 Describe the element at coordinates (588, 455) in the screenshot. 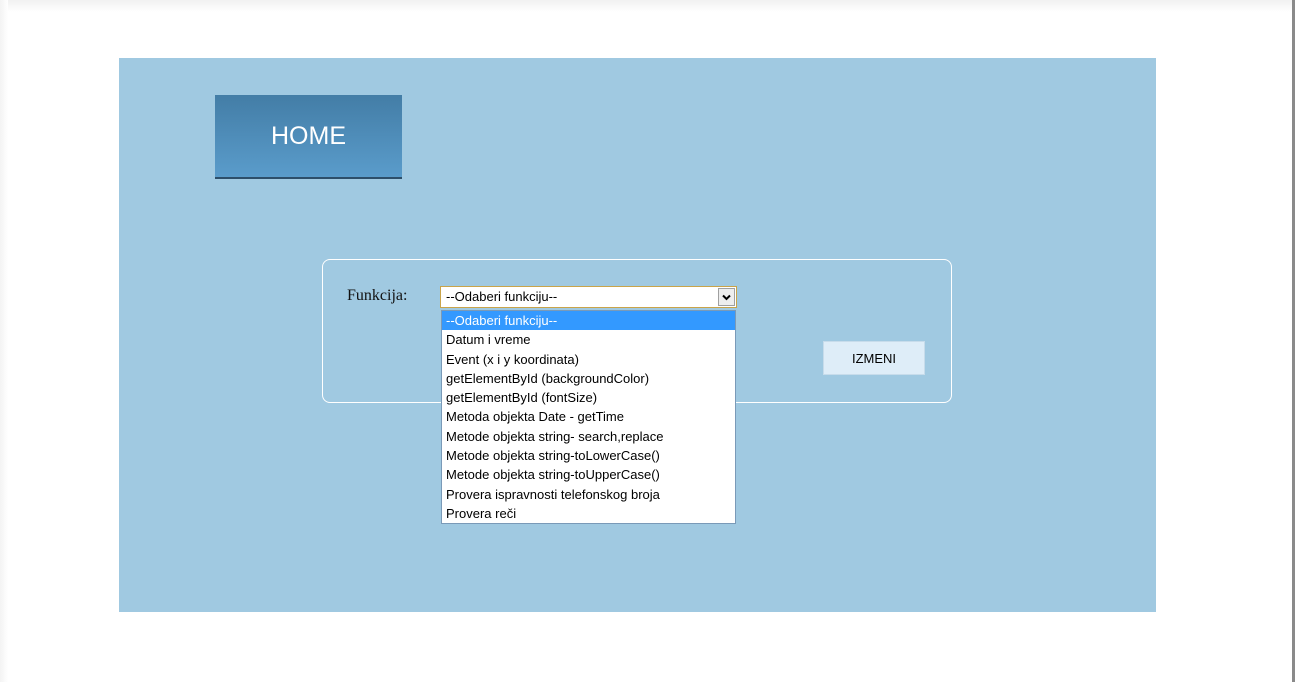

I see `dropdown-option: Metode objekta string-toLowerCase()` at that location.